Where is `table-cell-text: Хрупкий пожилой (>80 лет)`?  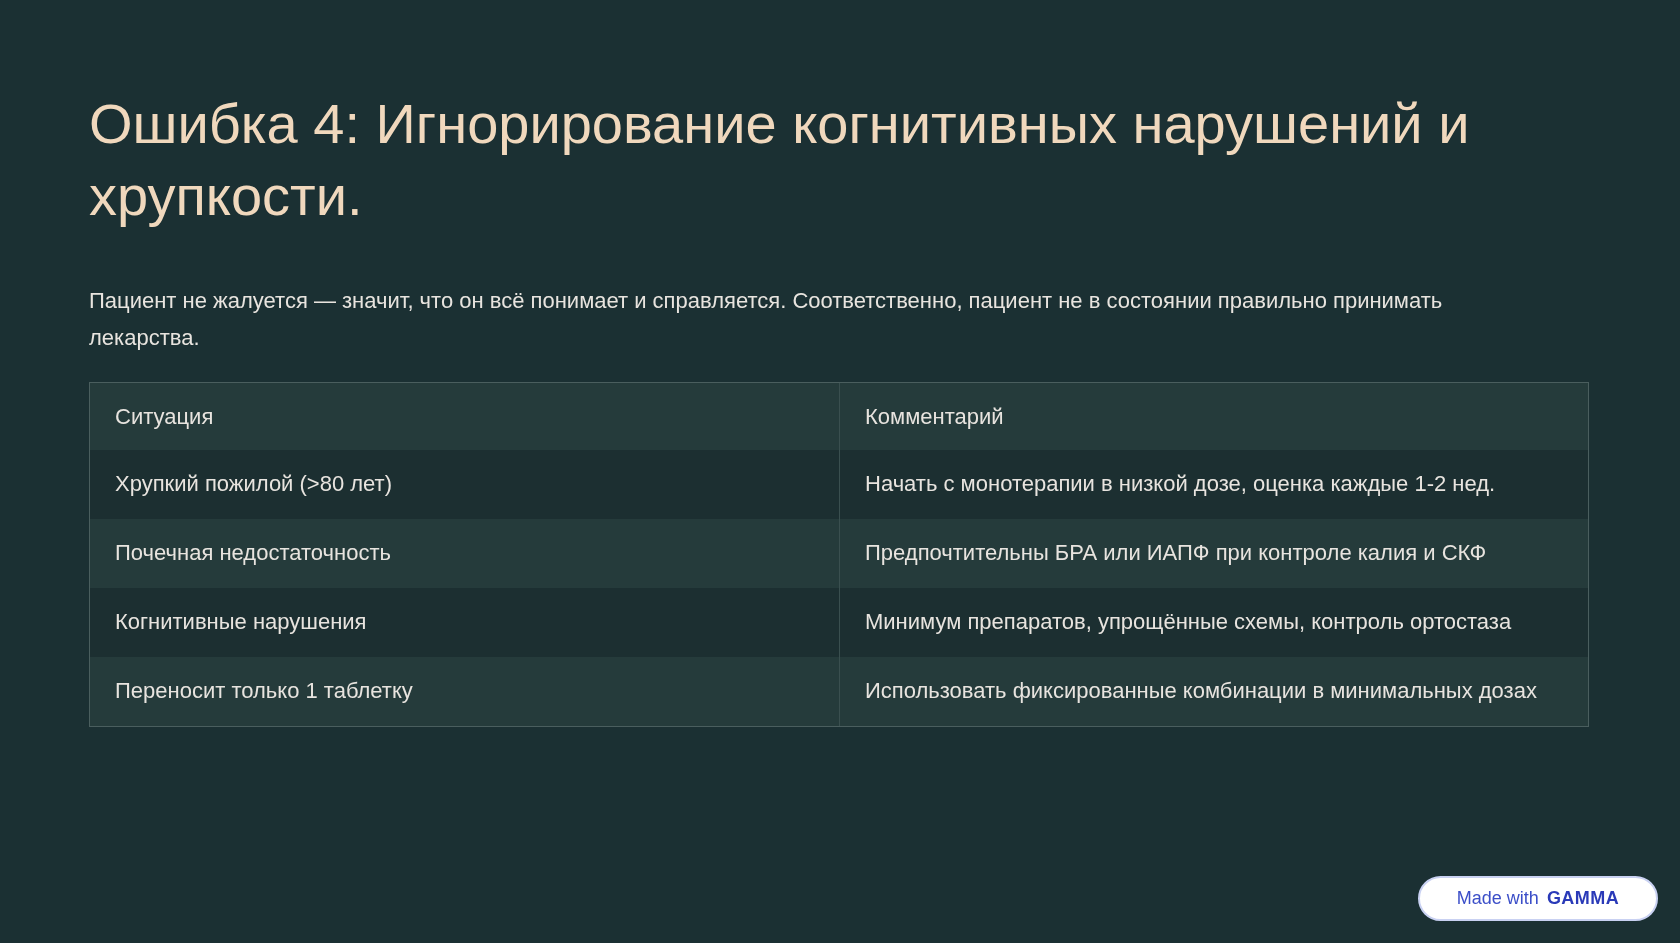
table-cell-text: Хрупкий пожилой (>80 лет) is located at coordinates (254, 484).